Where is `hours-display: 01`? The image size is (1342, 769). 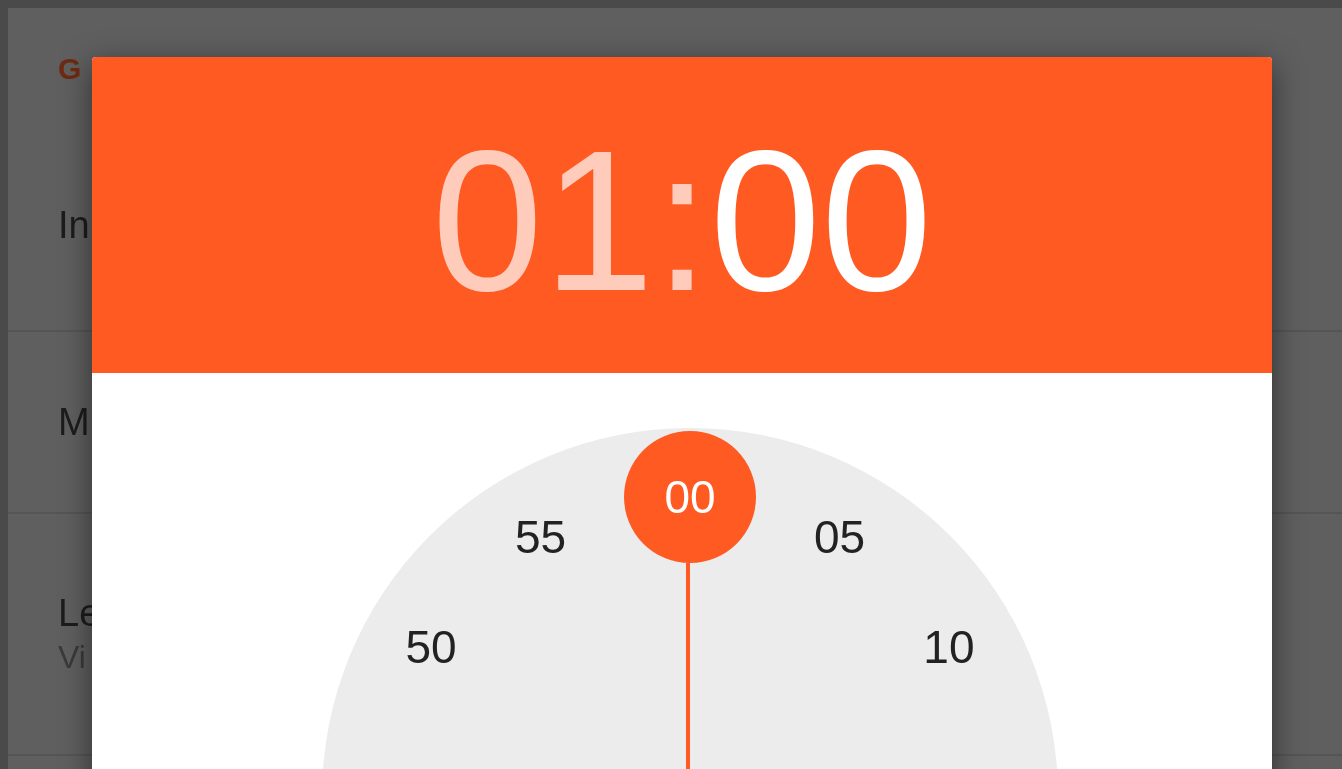 hours-display: 01 is located at coordinates (543, 221).